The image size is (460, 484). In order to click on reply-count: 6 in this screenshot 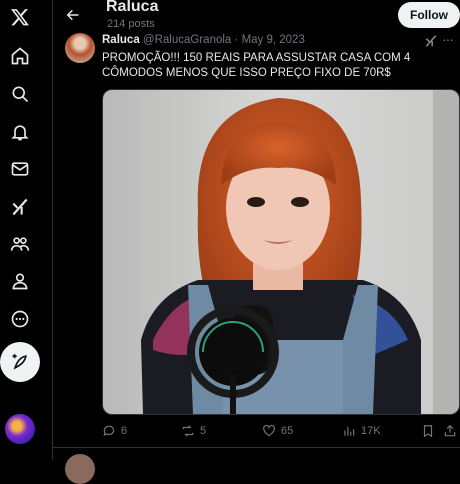, I will do `click(124, 431)`.